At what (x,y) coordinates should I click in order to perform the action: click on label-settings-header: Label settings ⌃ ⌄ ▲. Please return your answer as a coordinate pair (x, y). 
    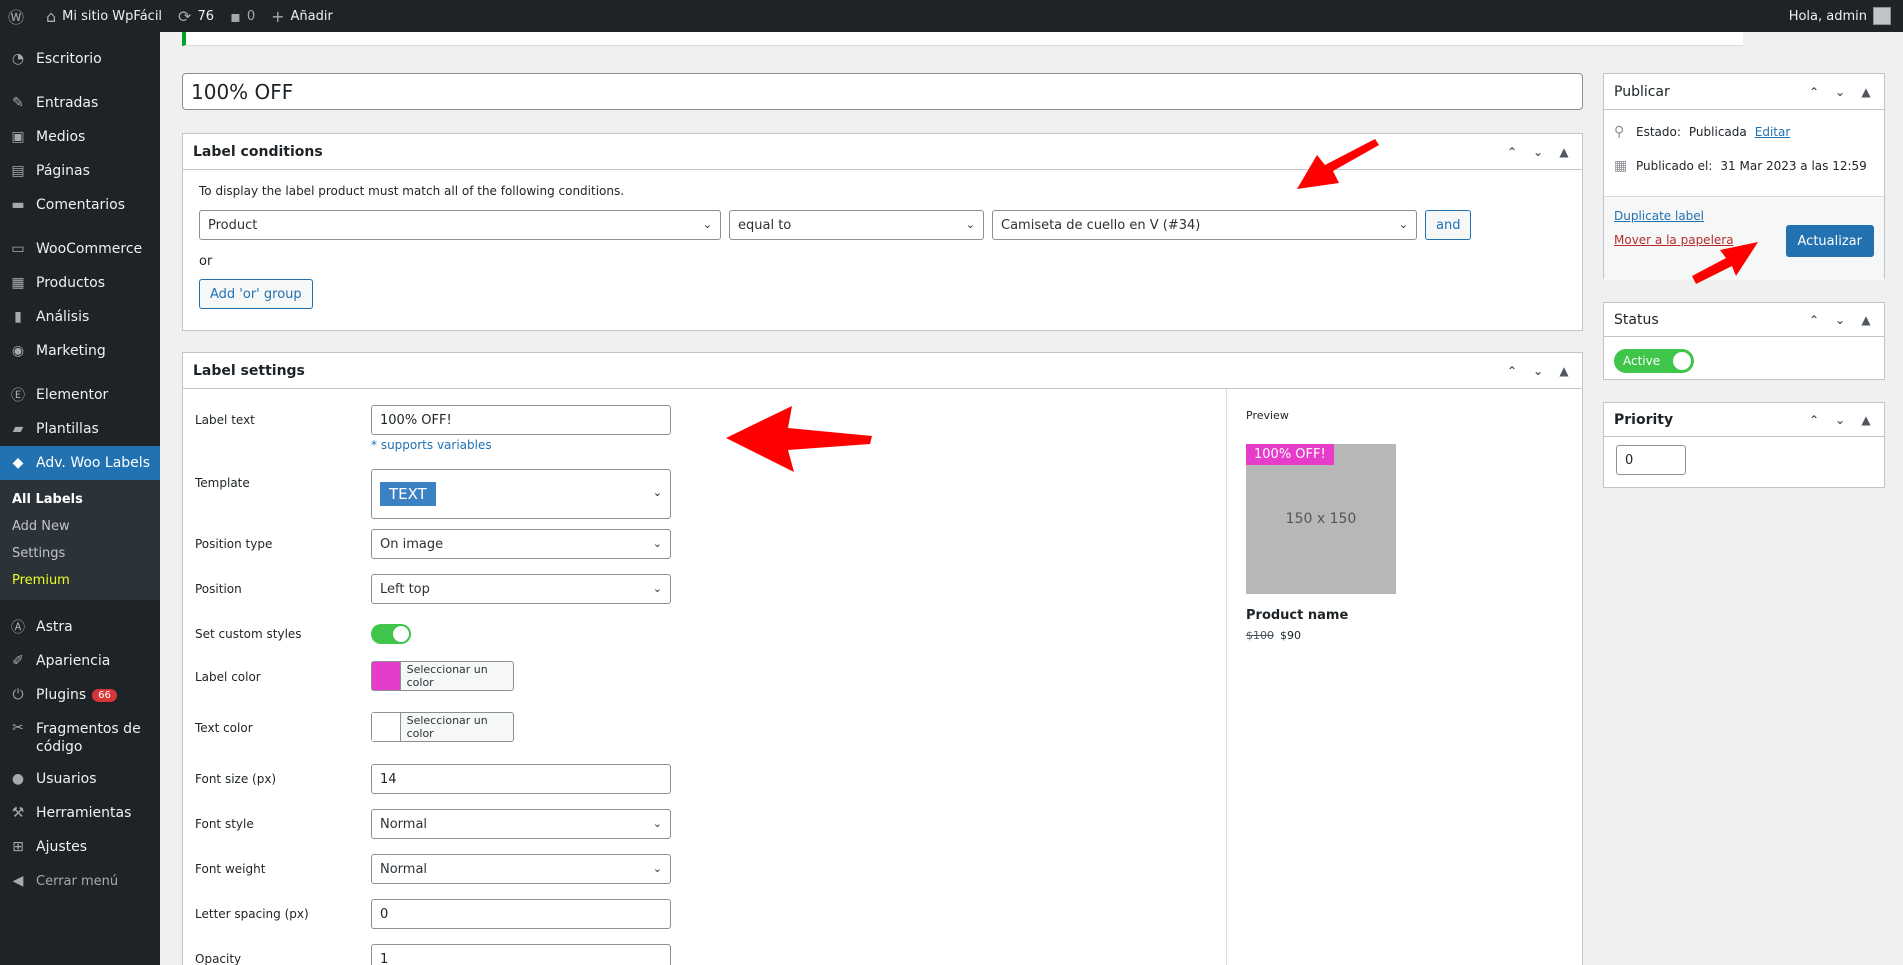
    Looking at the image, I should click on (882, 371).